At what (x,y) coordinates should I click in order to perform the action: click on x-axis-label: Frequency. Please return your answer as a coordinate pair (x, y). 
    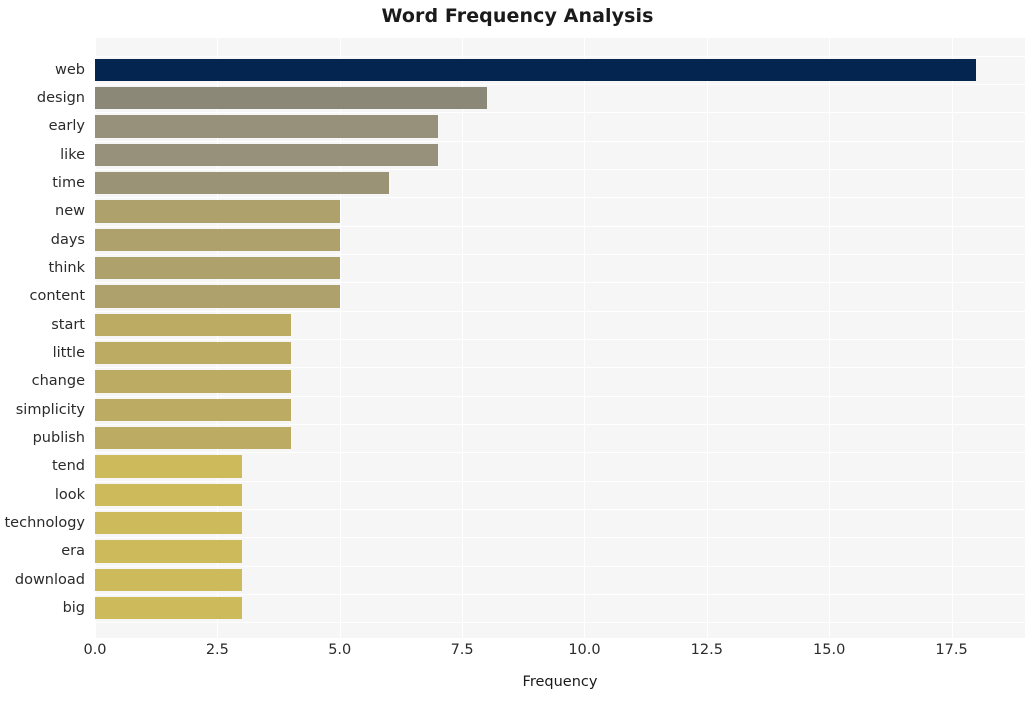
    Looking at the image, I should click on (560, 682).